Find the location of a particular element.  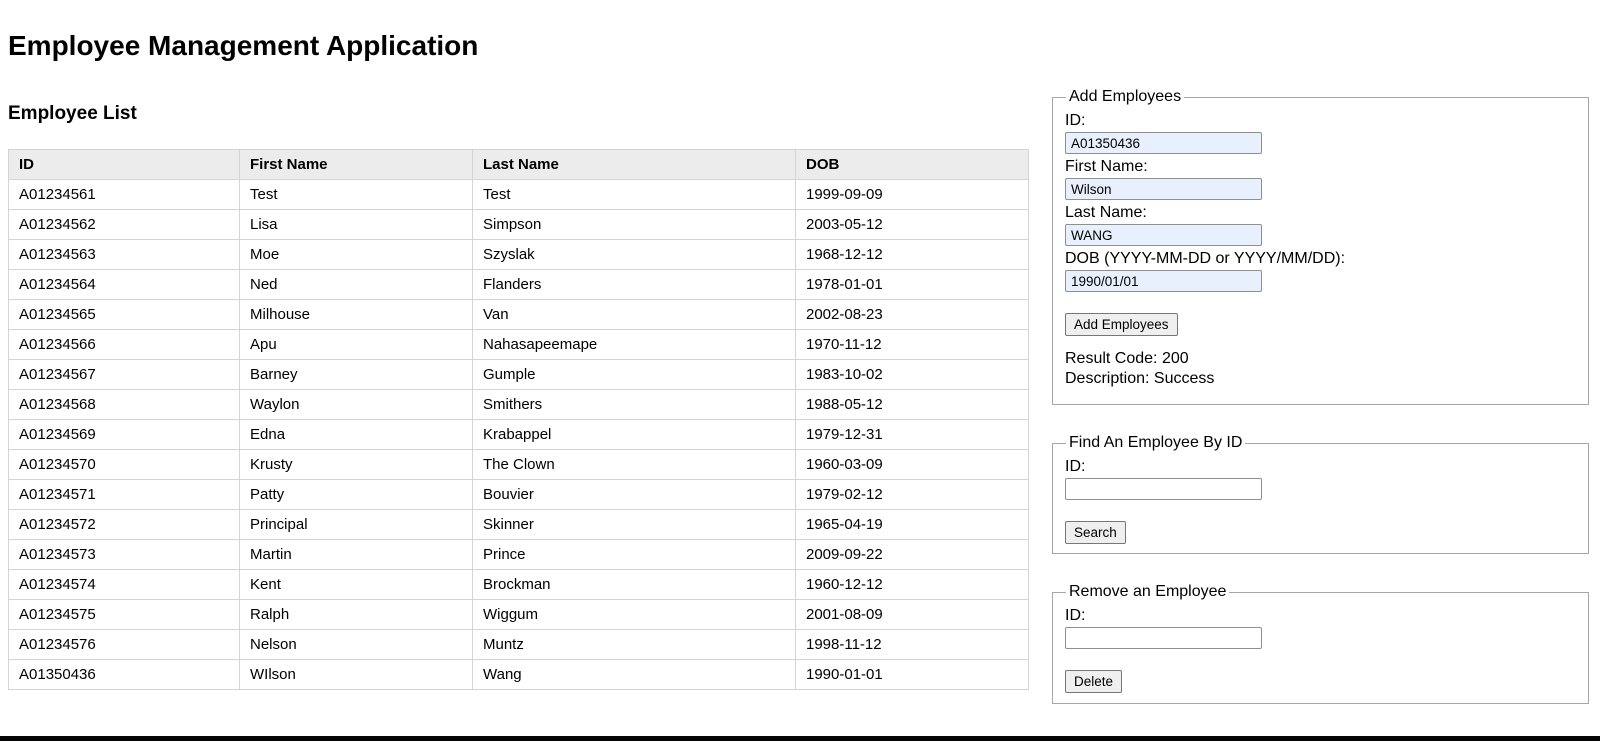

table-row: A01234572 Principal Skinner 1965-04-19 is located at coordinates (518, 524).